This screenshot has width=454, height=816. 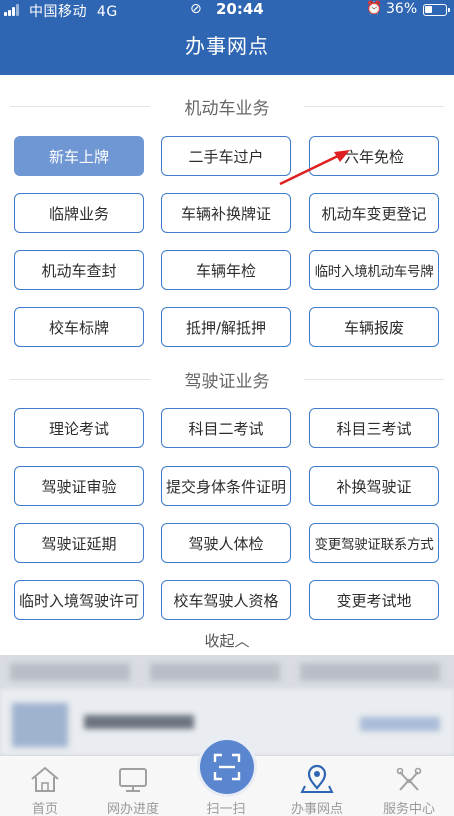 I want to click on service-button-annual-inspection: 车辆年检, so click(x=226, y=270).